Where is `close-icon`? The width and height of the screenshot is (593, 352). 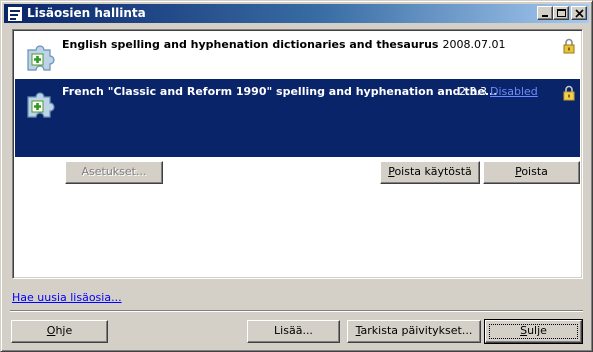 close-icon is located at coordinates (579, 13).